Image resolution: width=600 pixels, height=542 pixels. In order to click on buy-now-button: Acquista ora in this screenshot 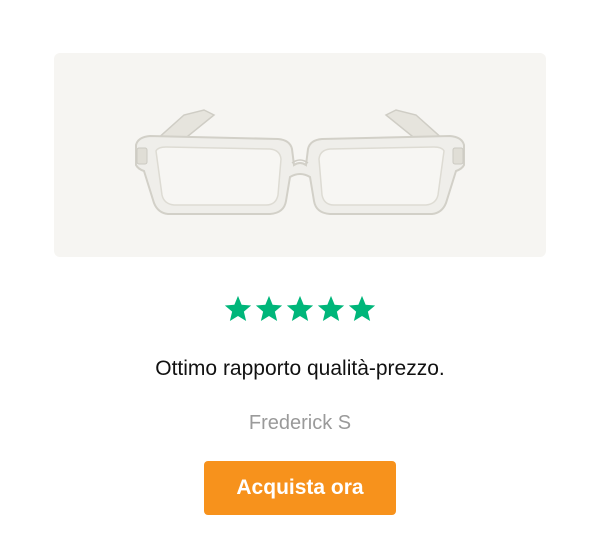, I will do `click(300, 488)`.